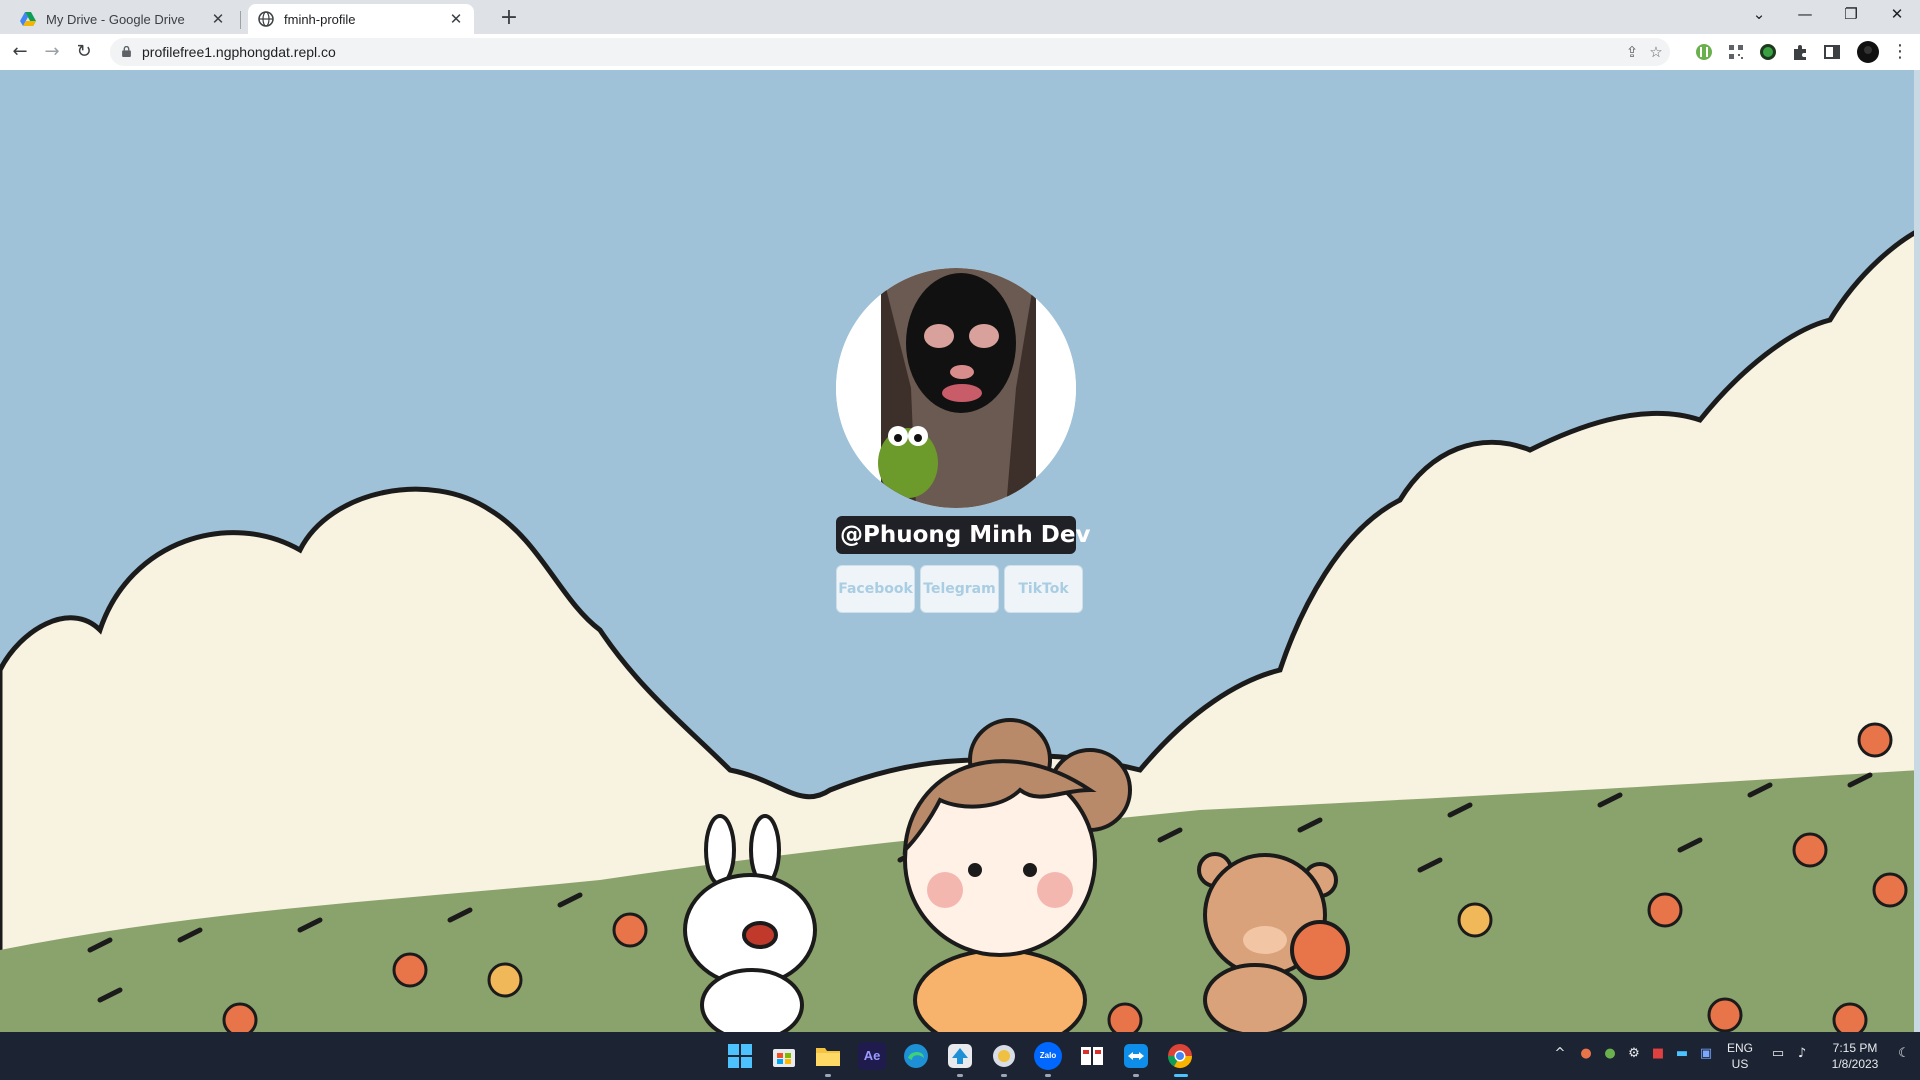  I want to click on tray-app-icon: ⚙, so click(1634, 1054).